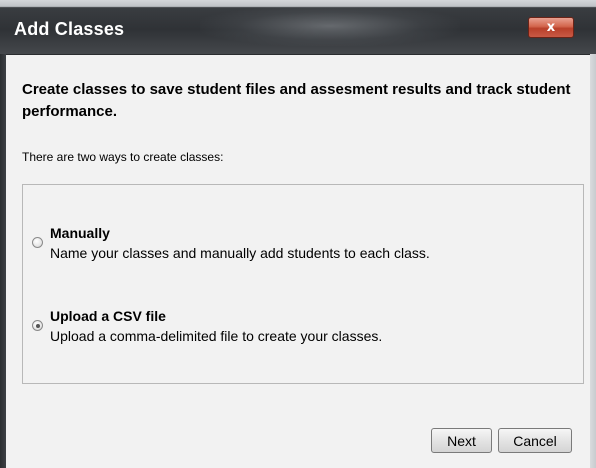  What do you see at coordinates (330, 26) in the screenshot?
I see `title-bar-glow` at bounding box center [330, 26].